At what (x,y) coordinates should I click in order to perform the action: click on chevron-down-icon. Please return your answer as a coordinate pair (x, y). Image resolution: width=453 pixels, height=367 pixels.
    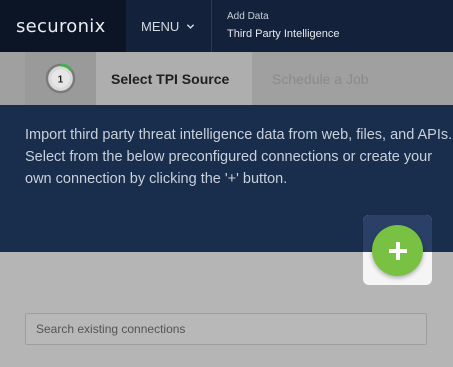
    Looking at the image, I should click on (191, 26).